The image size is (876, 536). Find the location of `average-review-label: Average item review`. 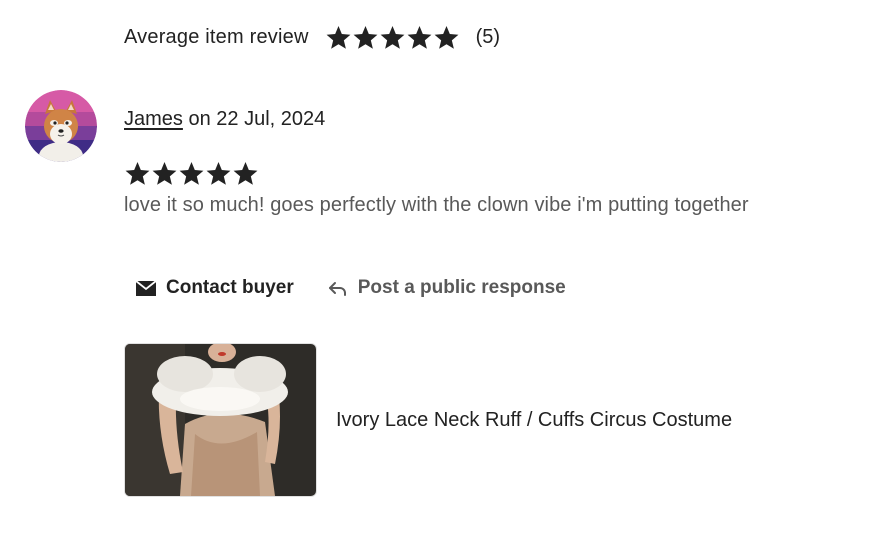

average-review-label: Average item review is located at coordinates (216, 36).